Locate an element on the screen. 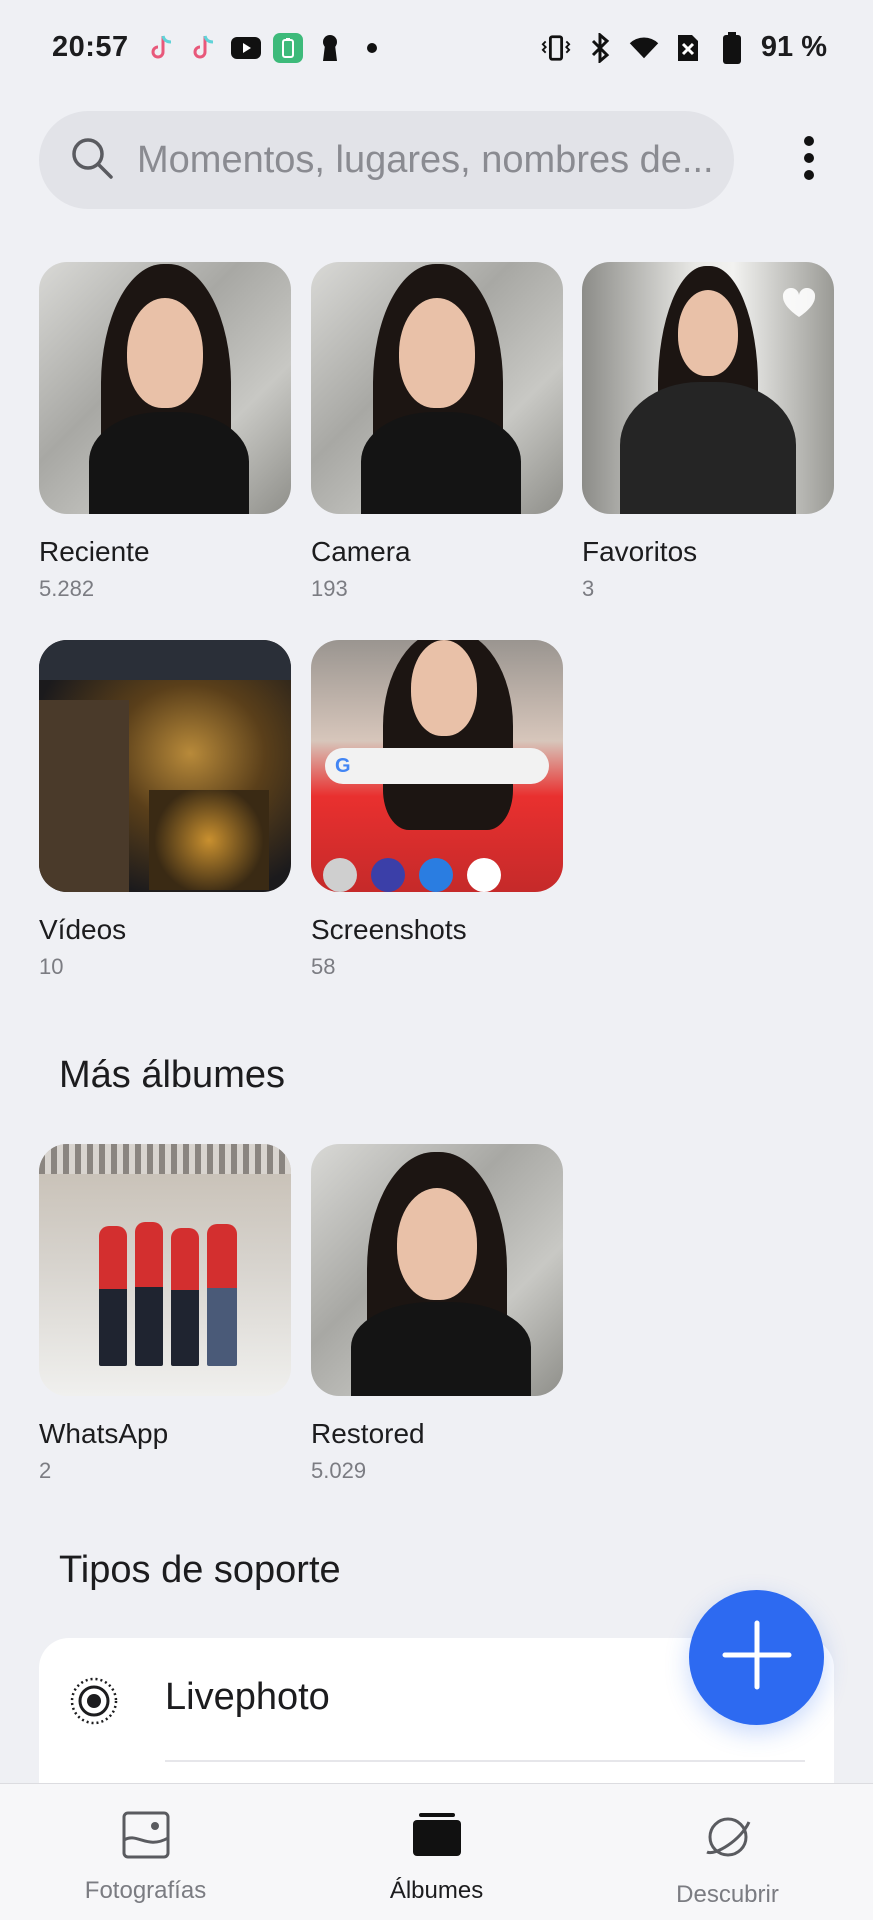 Image resolution: width=873 pixels, height=1920 pixels. app-dock is located at coordinates (412, 875).